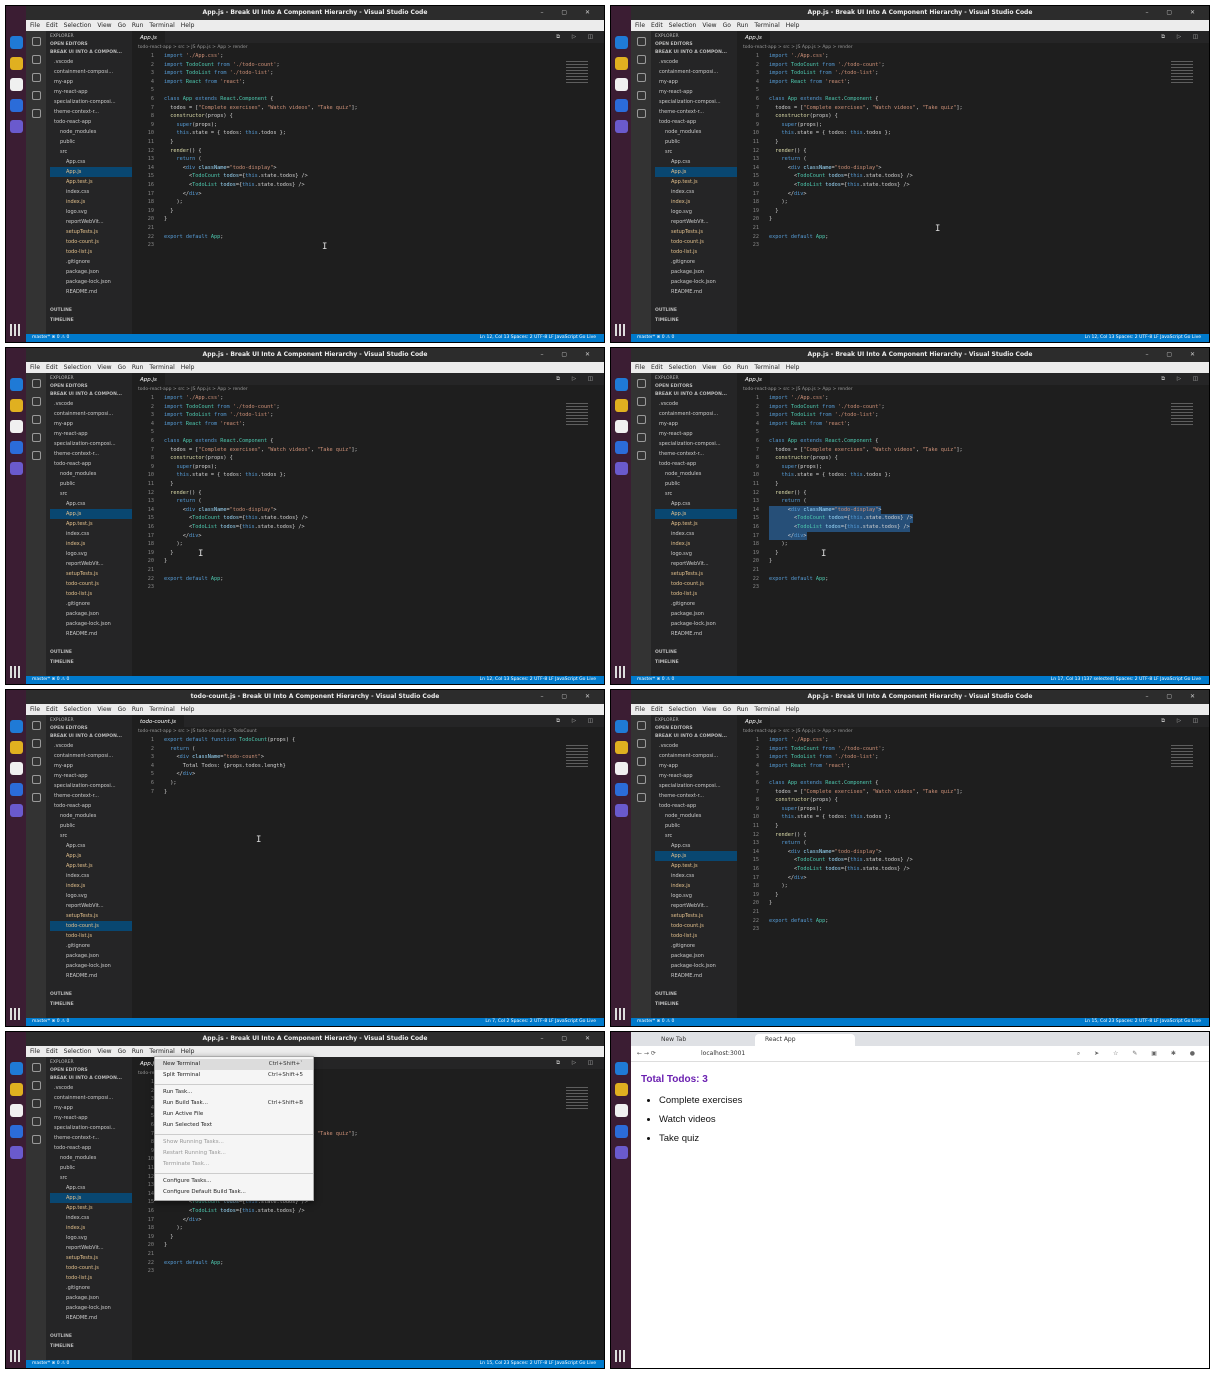 The width and height of the screenshot is (1215, 1373). What do you see at coordinates (36, 77) in the screenshot?
I see `source-control-icon` at bounding box center [36, 77].